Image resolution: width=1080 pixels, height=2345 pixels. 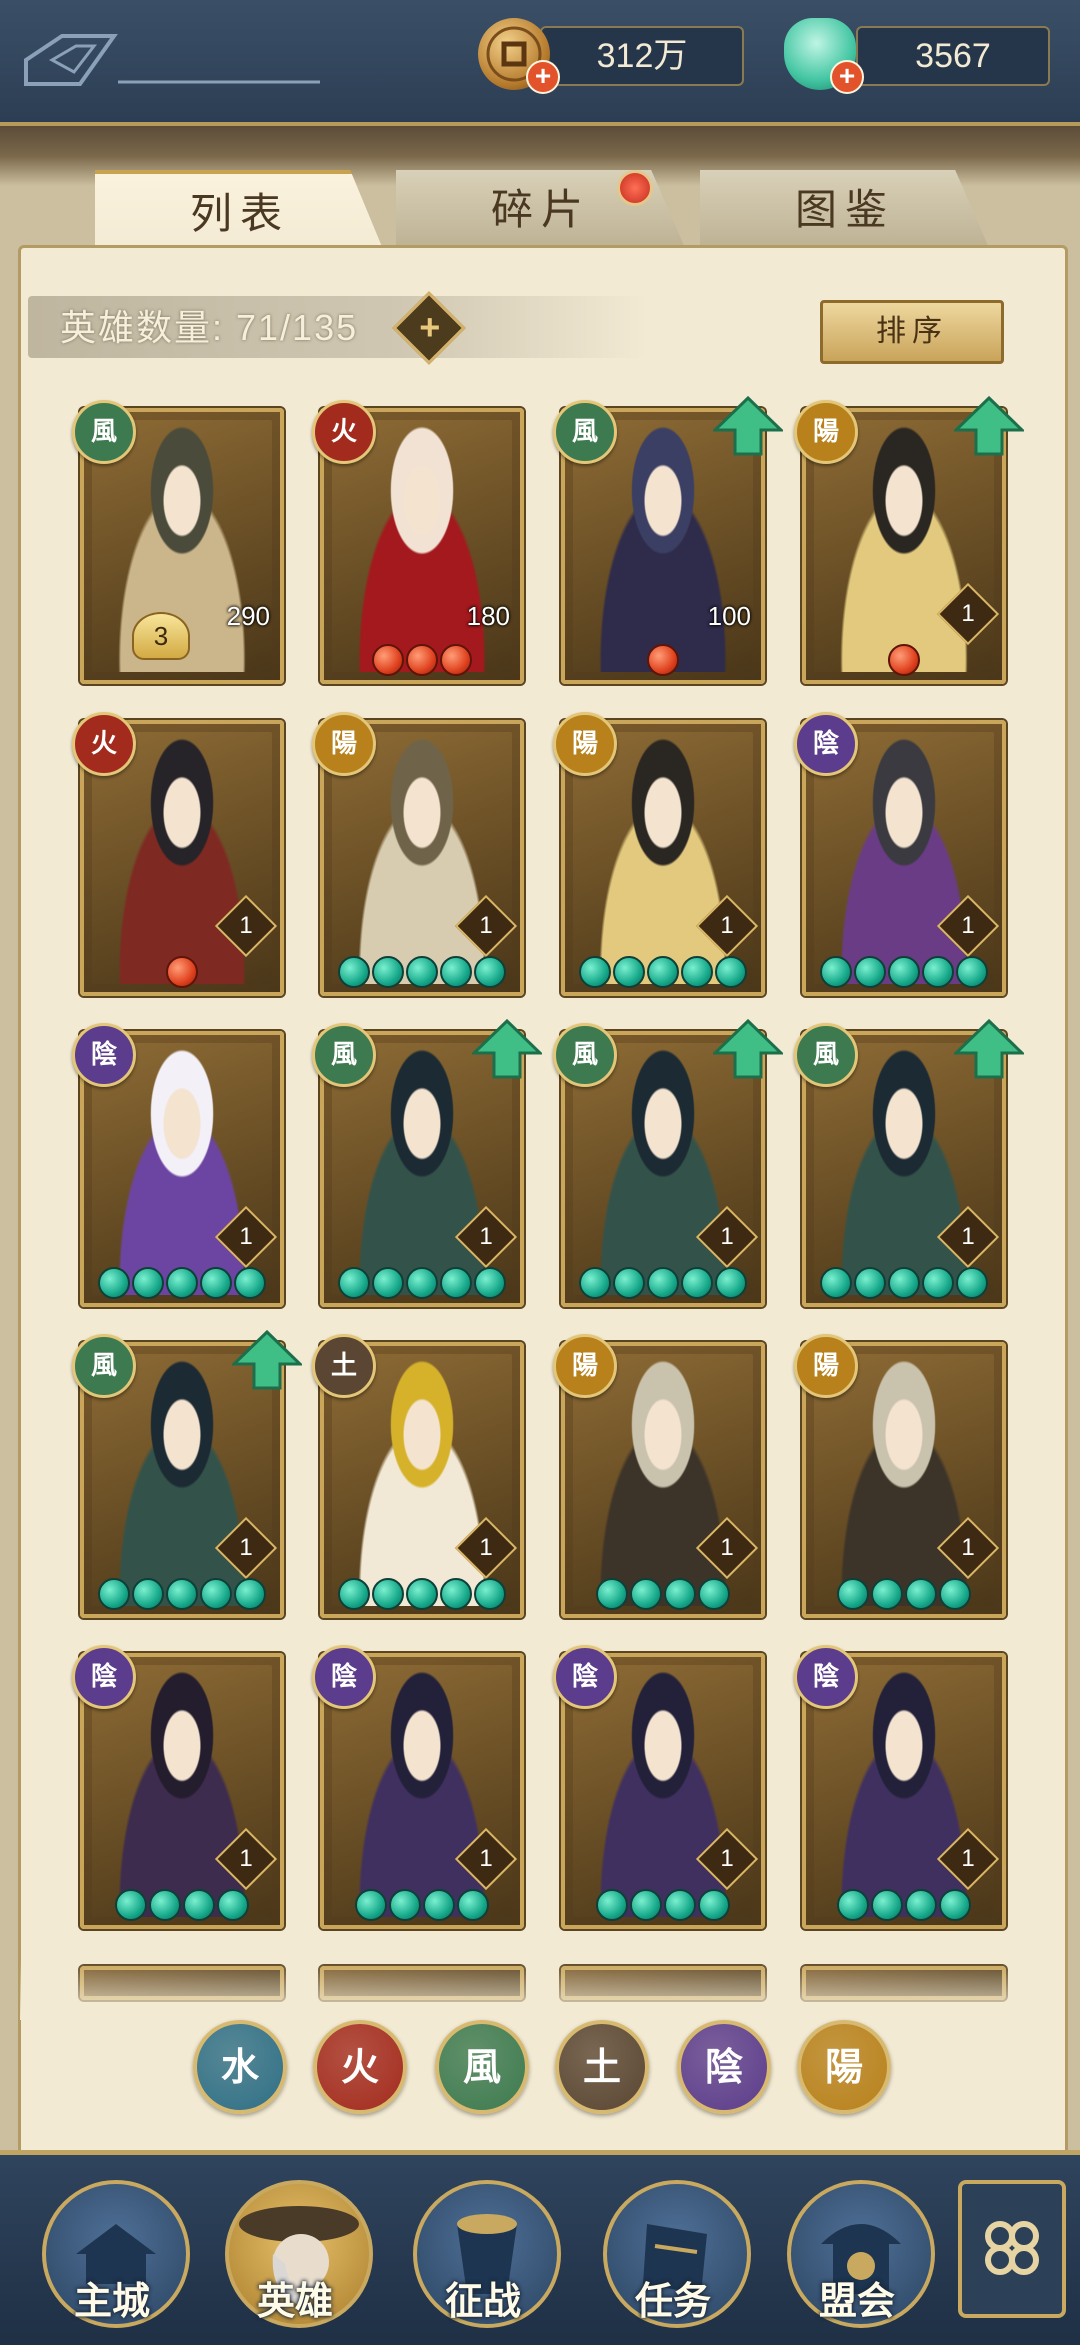 I want to click on filter-water-button: 水, so click(x=240, y=2067).